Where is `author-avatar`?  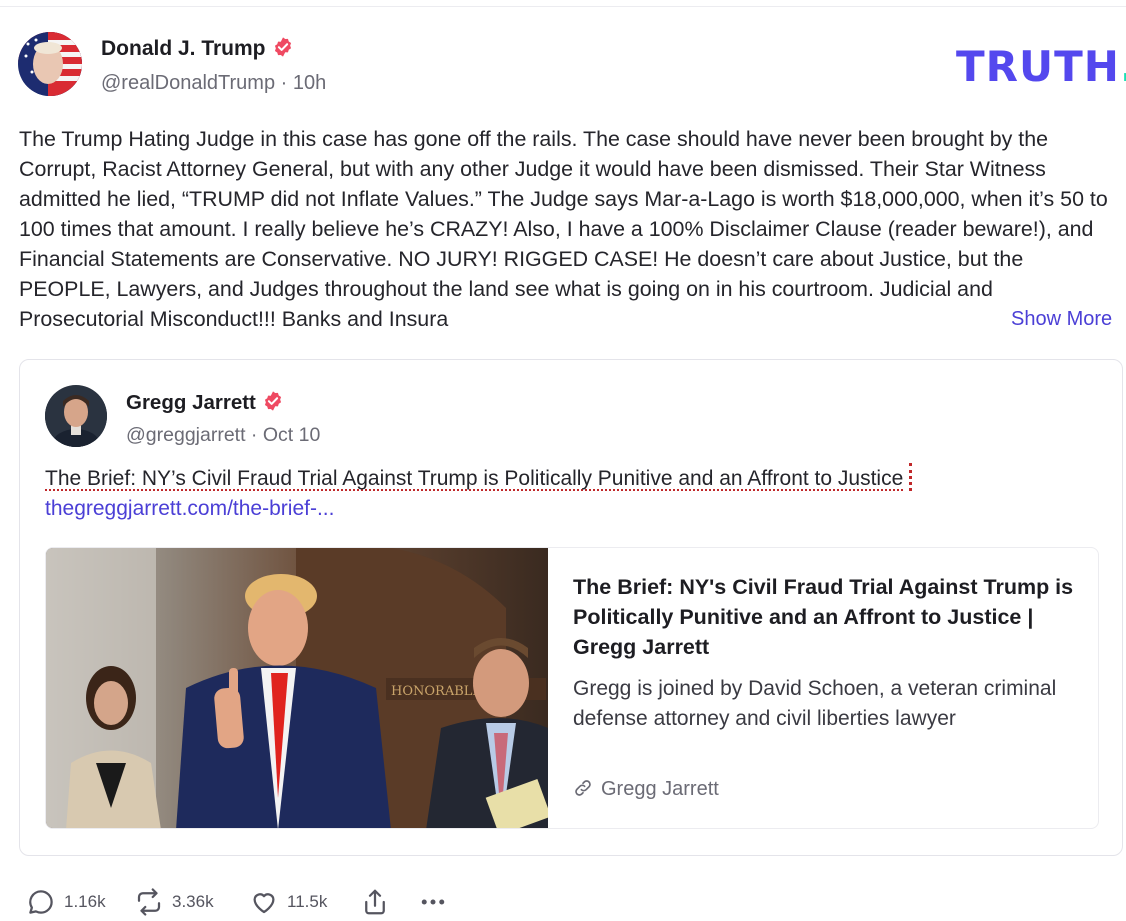
author-avatar is located at coordinates (50, 64).